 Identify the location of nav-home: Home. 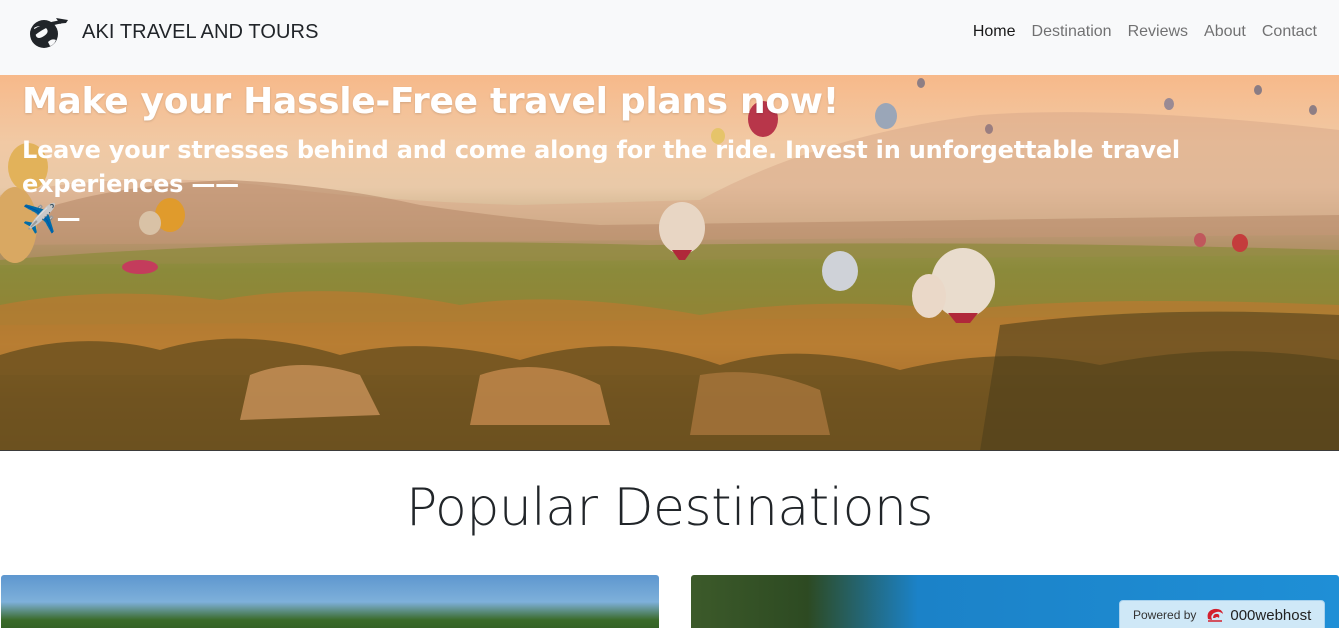
(994, 32).